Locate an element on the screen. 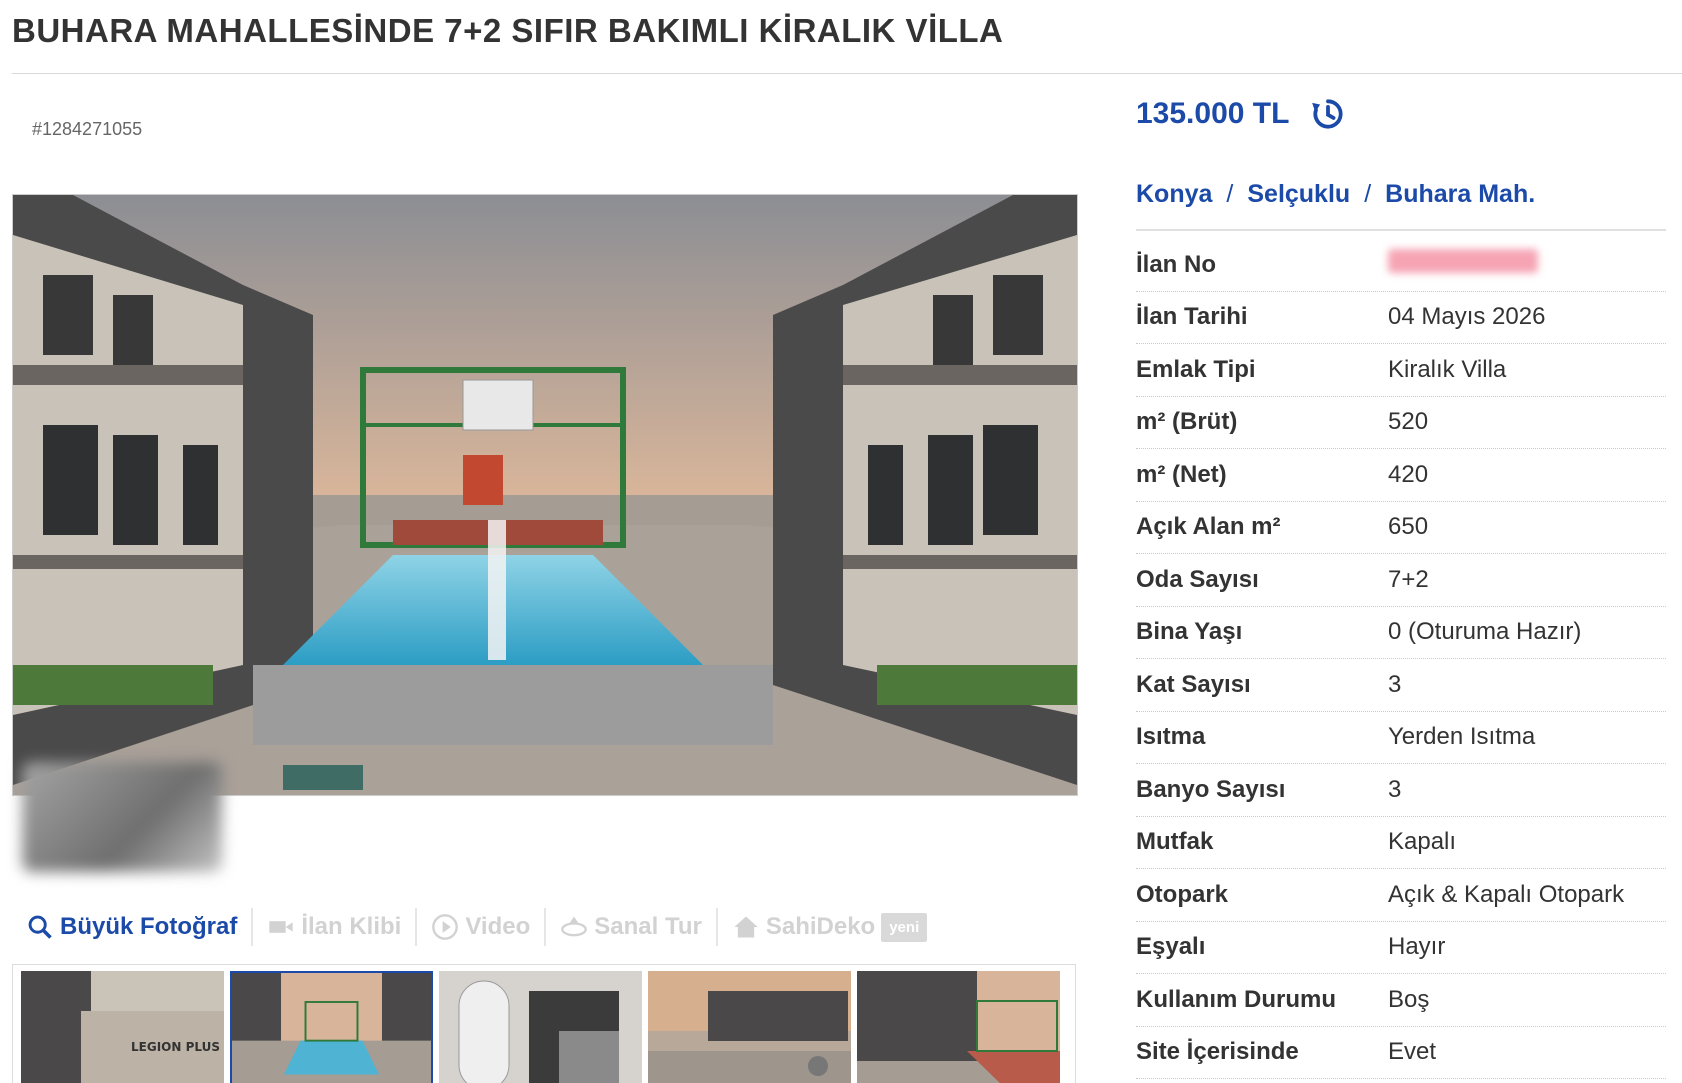 This screenshot has height=1083, width=1682. spec-row: Eşyalı Hayır is located at coordinates (1401, 948).